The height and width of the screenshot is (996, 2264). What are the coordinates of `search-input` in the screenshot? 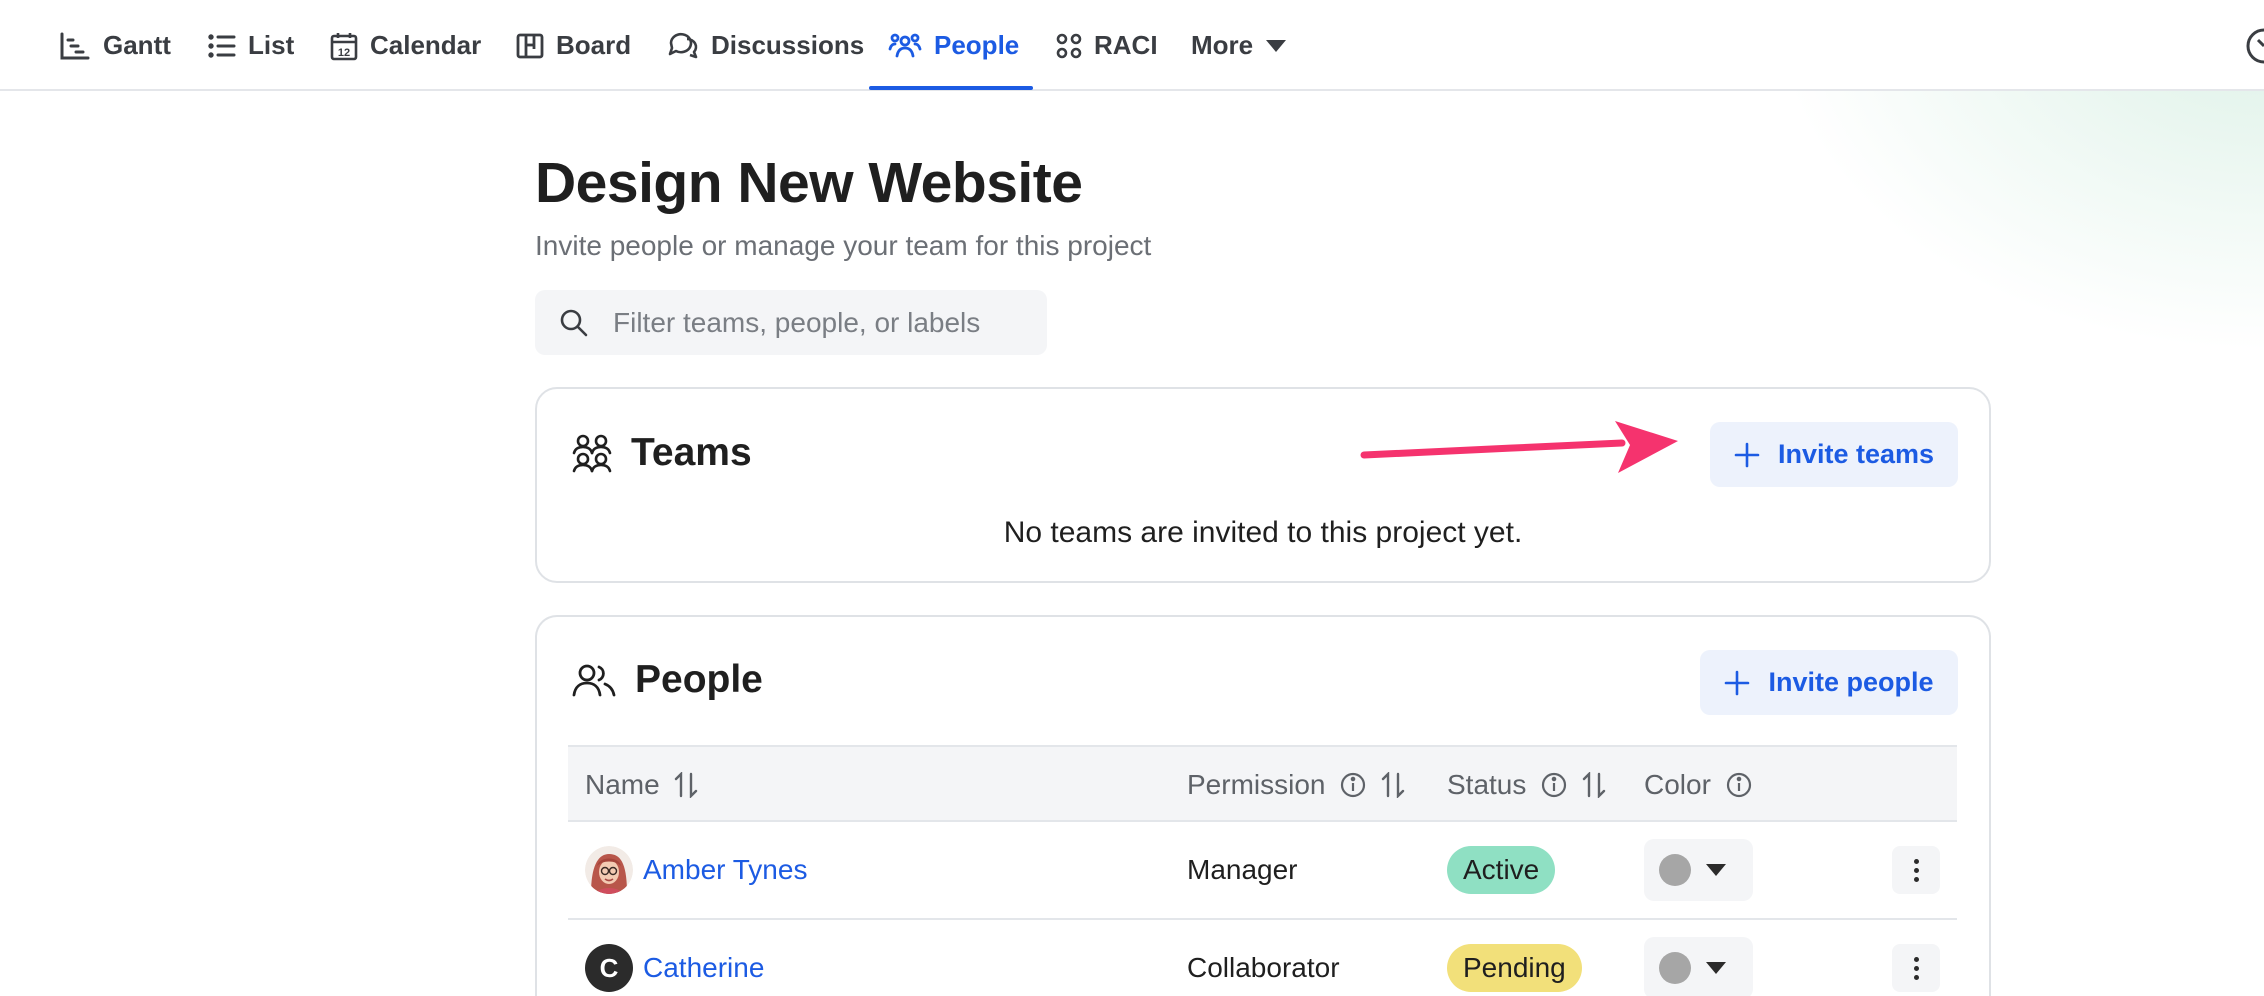 It's located at (823, 322).